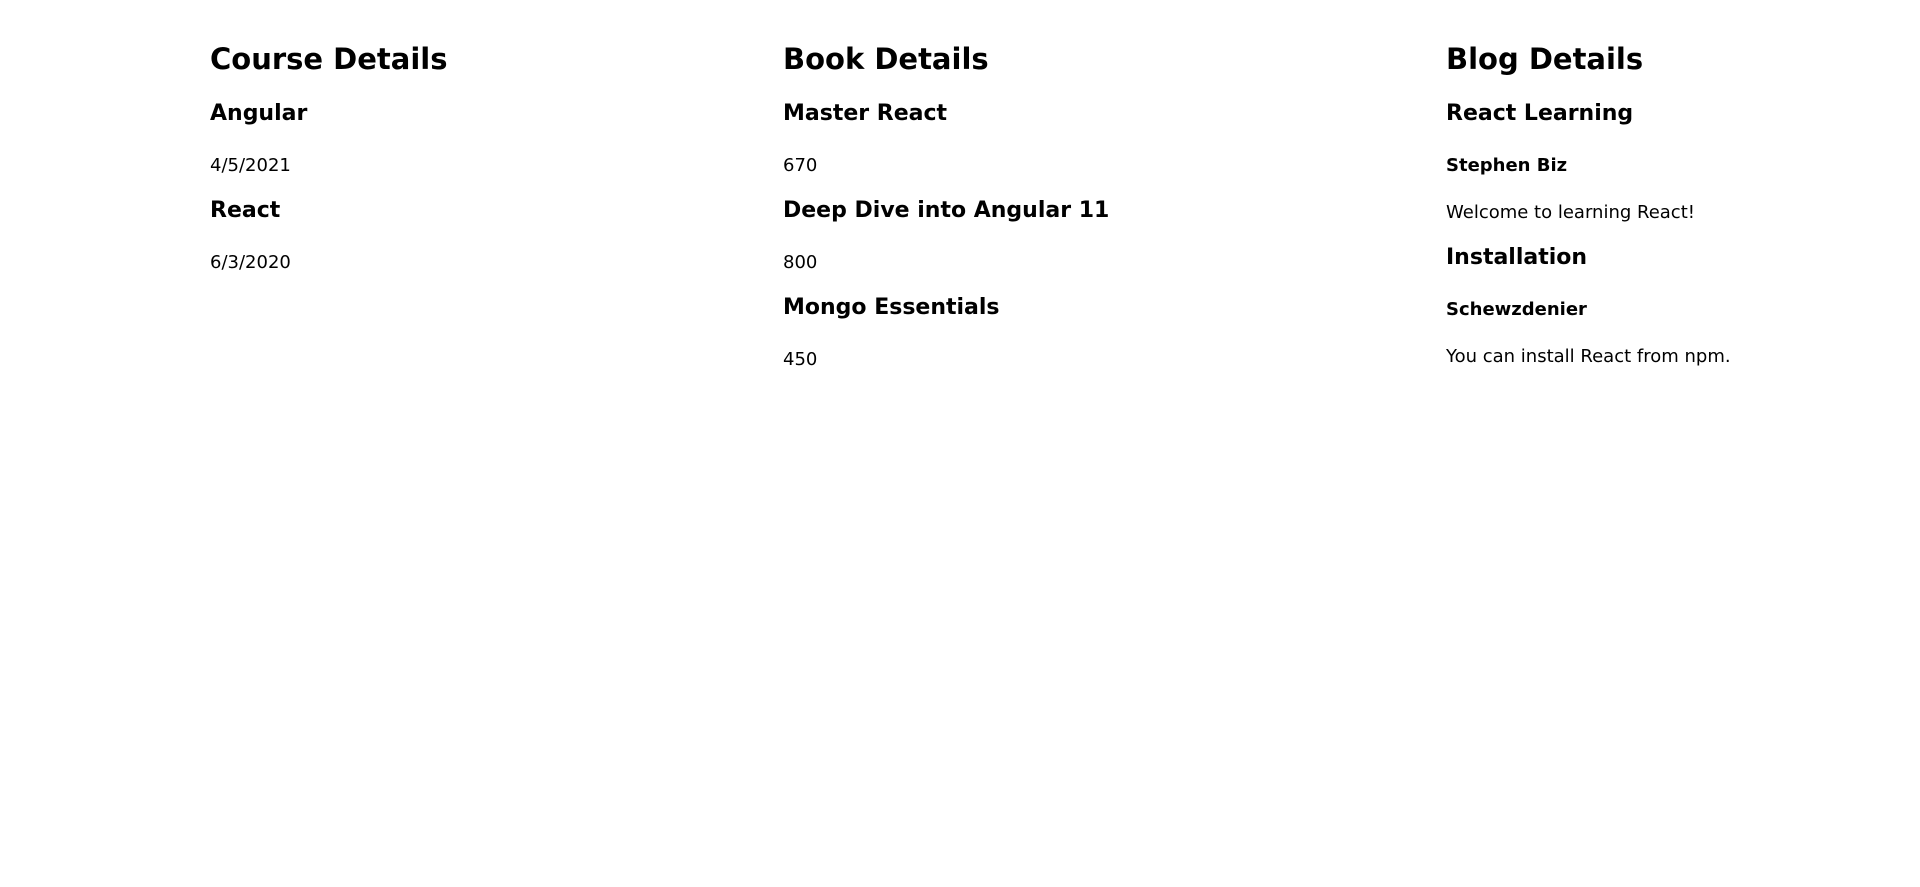 This screenshot has width=1920, height=887. I want to click on course-item: React 6/3/2020, so click(470, 236).